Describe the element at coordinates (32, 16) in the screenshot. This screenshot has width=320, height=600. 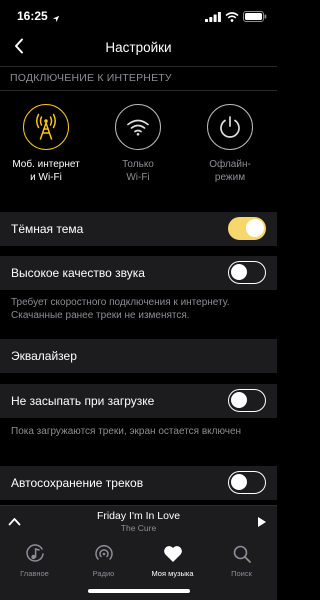
I see `status-time: 16:25` at that location.